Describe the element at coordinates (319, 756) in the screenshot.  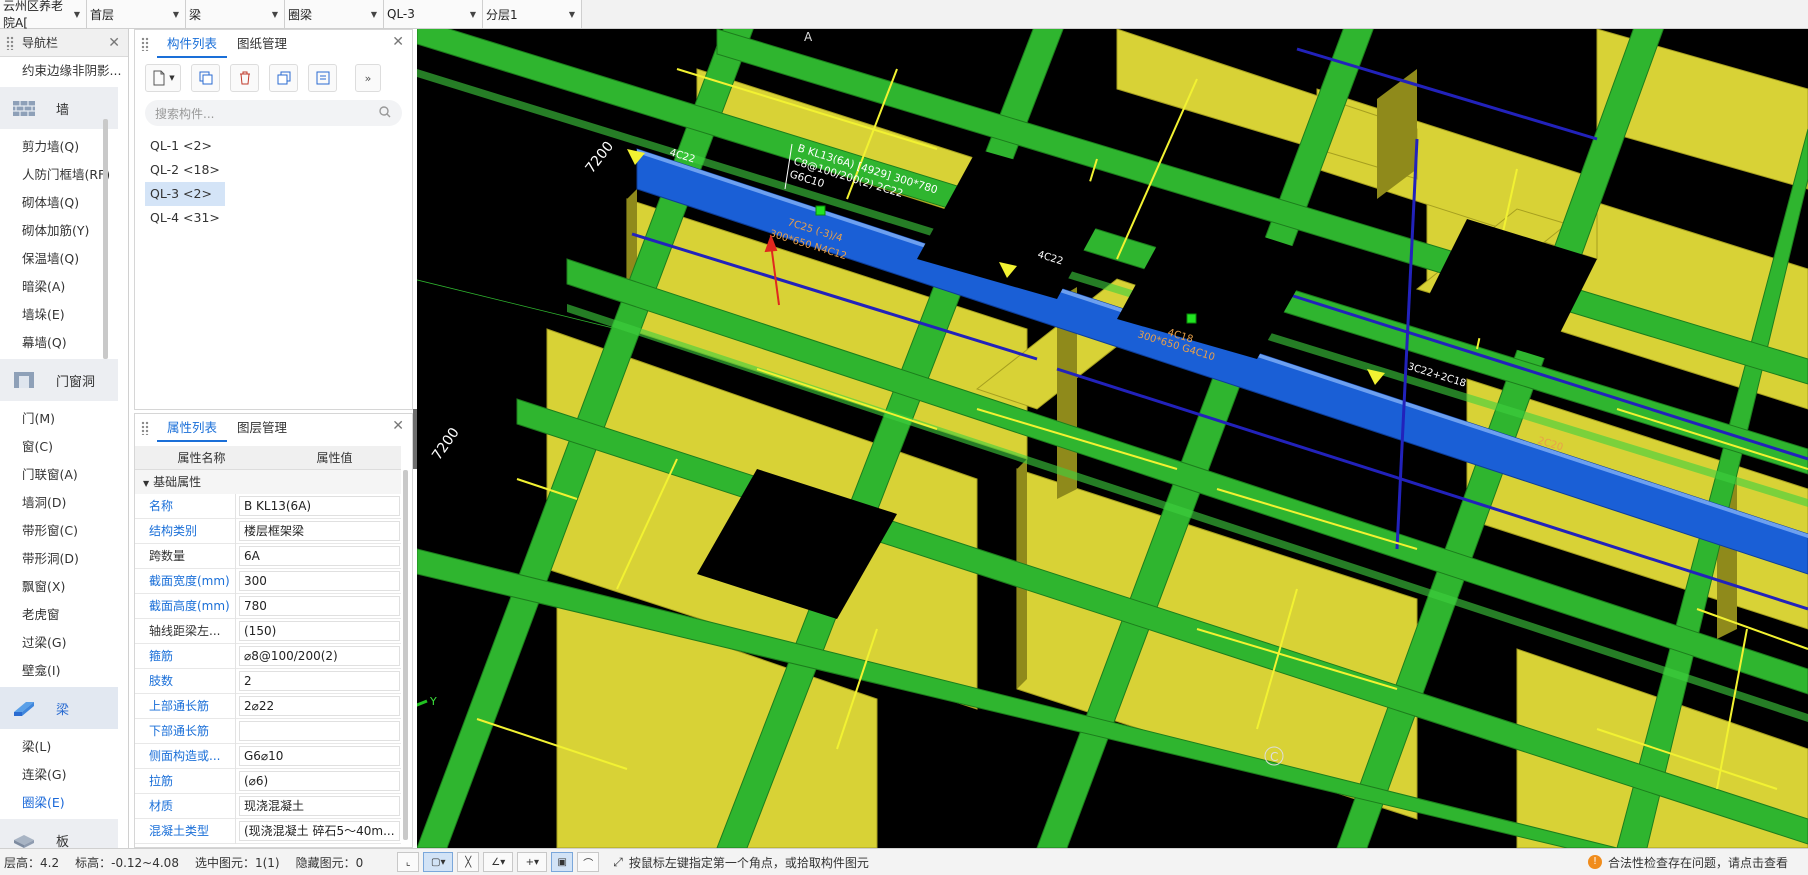
I see `property-value-input: G6⌀10` at that location.